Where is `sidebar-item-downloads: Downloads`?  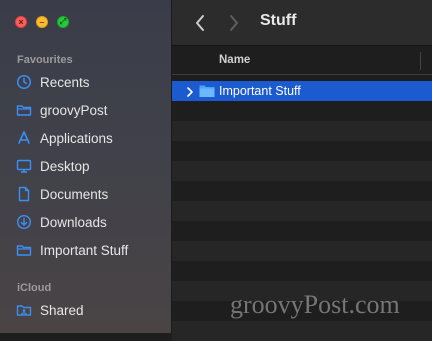
sidebar-item-downloads: Downloads is located at coordinates (61, 222).